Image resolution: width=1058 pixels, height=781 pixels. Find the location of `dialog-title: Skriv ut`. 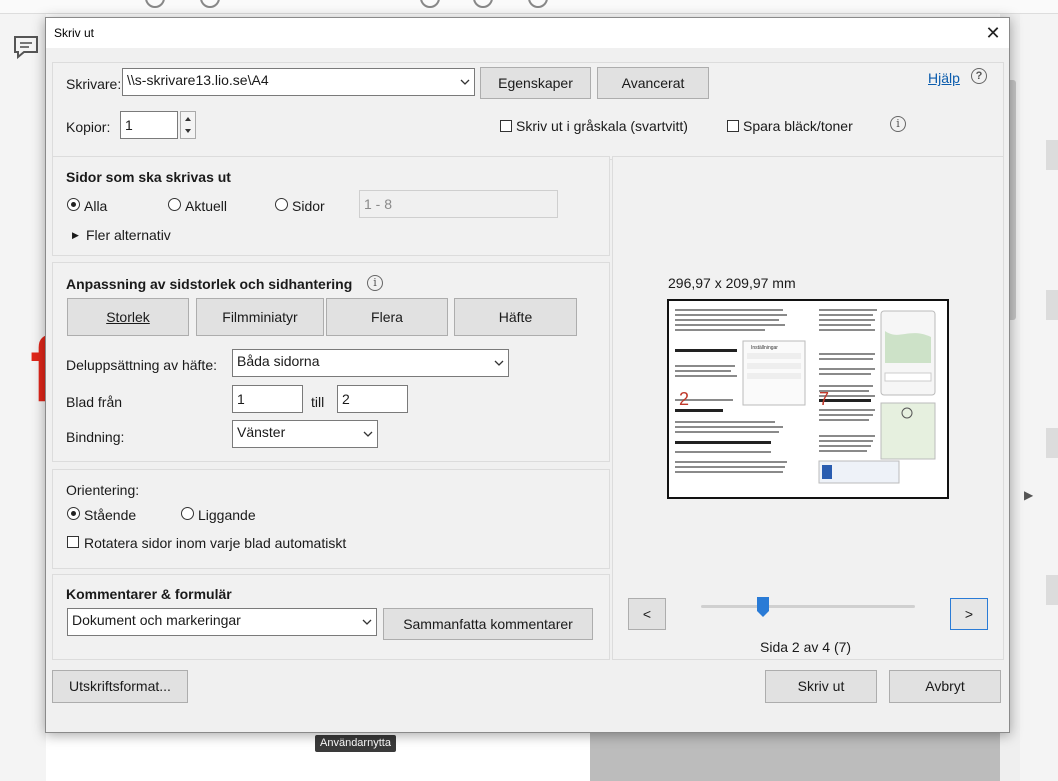

dialog-title: Skriv ut is located at coordinates (74, 33).